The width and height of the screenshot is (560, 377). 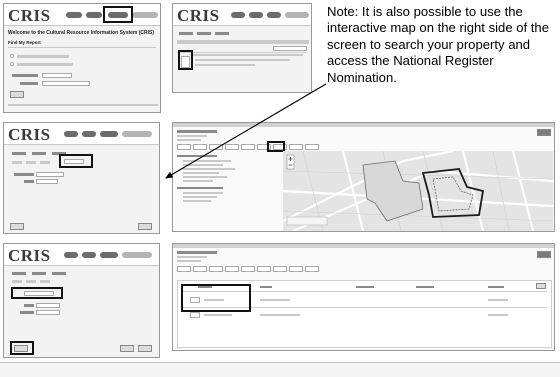 I want to click on header: CRIS, so click(x=81, y=134).